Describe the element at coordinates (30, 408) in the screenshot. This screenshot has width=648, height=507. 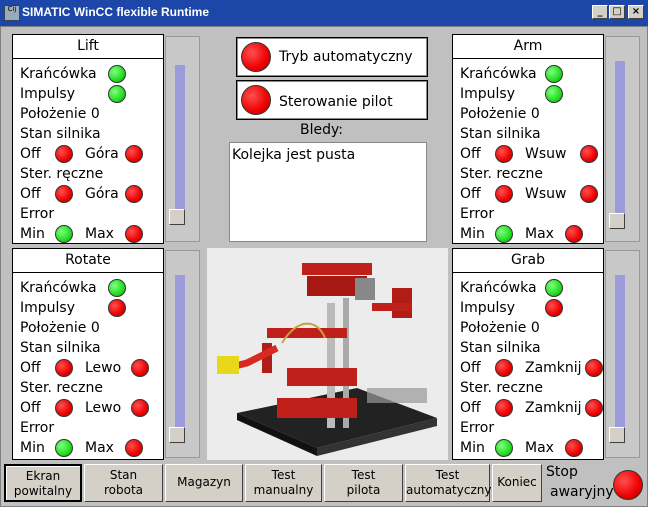
I see `rotate-manual-off-label: Off` at that location.